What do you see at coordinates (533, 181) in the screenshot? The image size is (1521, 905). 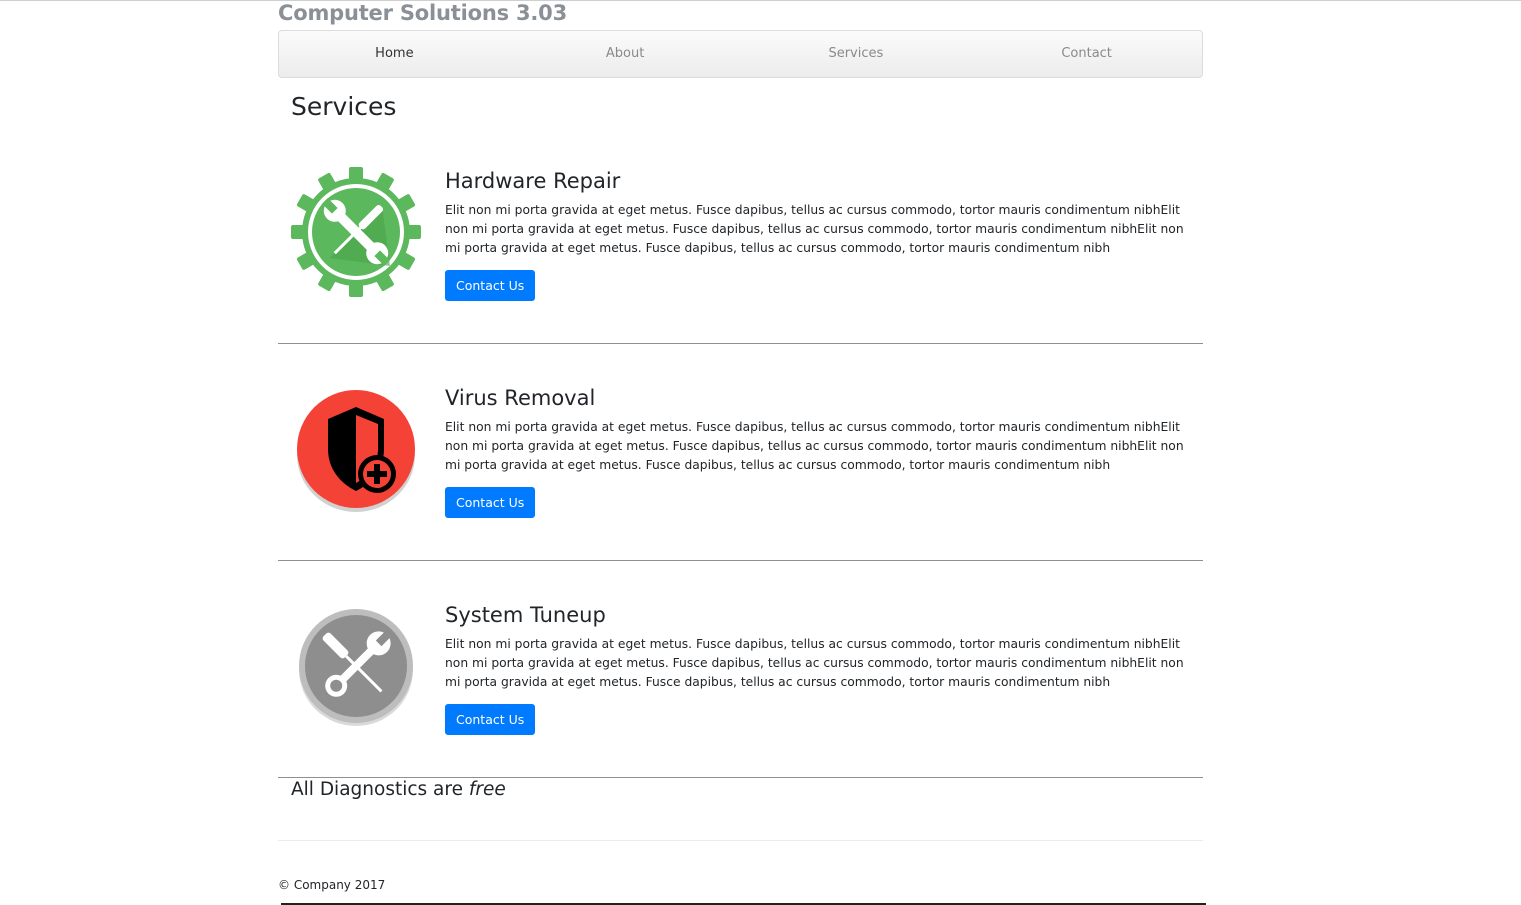 I see `service-title: Hardware Repair` at bounding box center [533, 181].